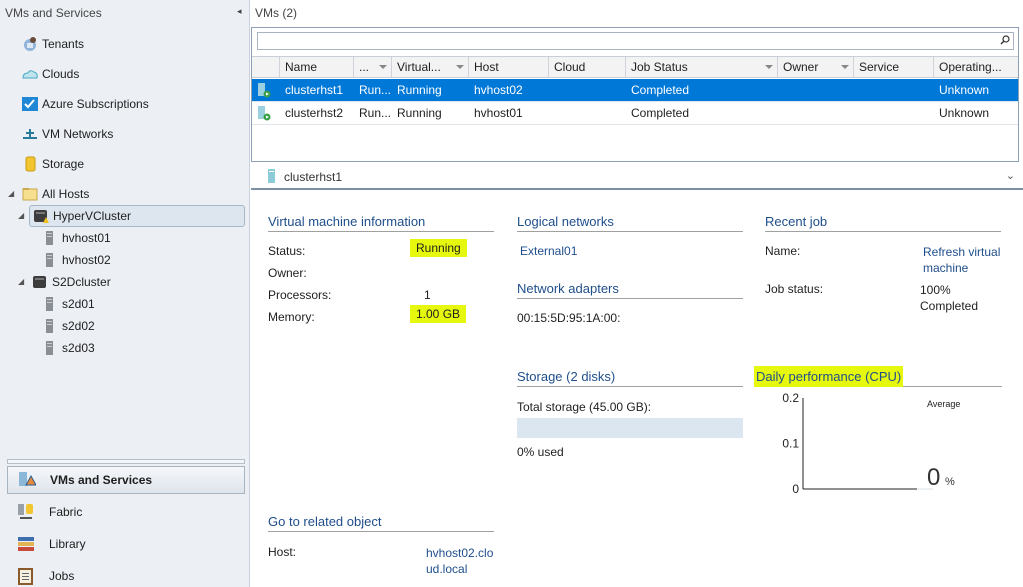 The image size is (1023, 587). I want to click on nav-item-tenants: Tenants, so click(53, 44).